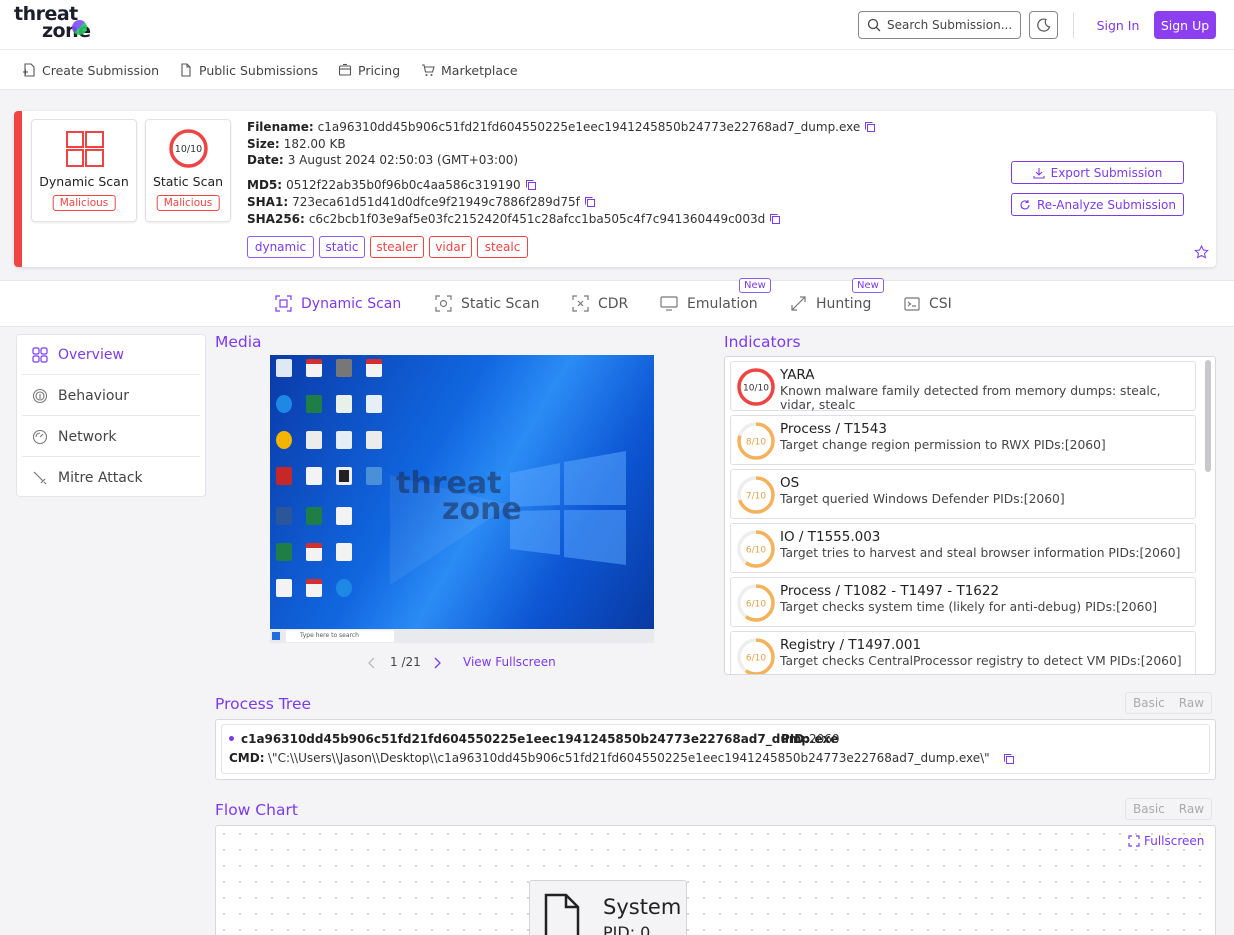 The height and width of the screenshot is (935, 1234). What do you see at coordinates (263, 704) in the screenshot?
I see `process-tree-title: Process Tree` at bounding box center [263, 704].